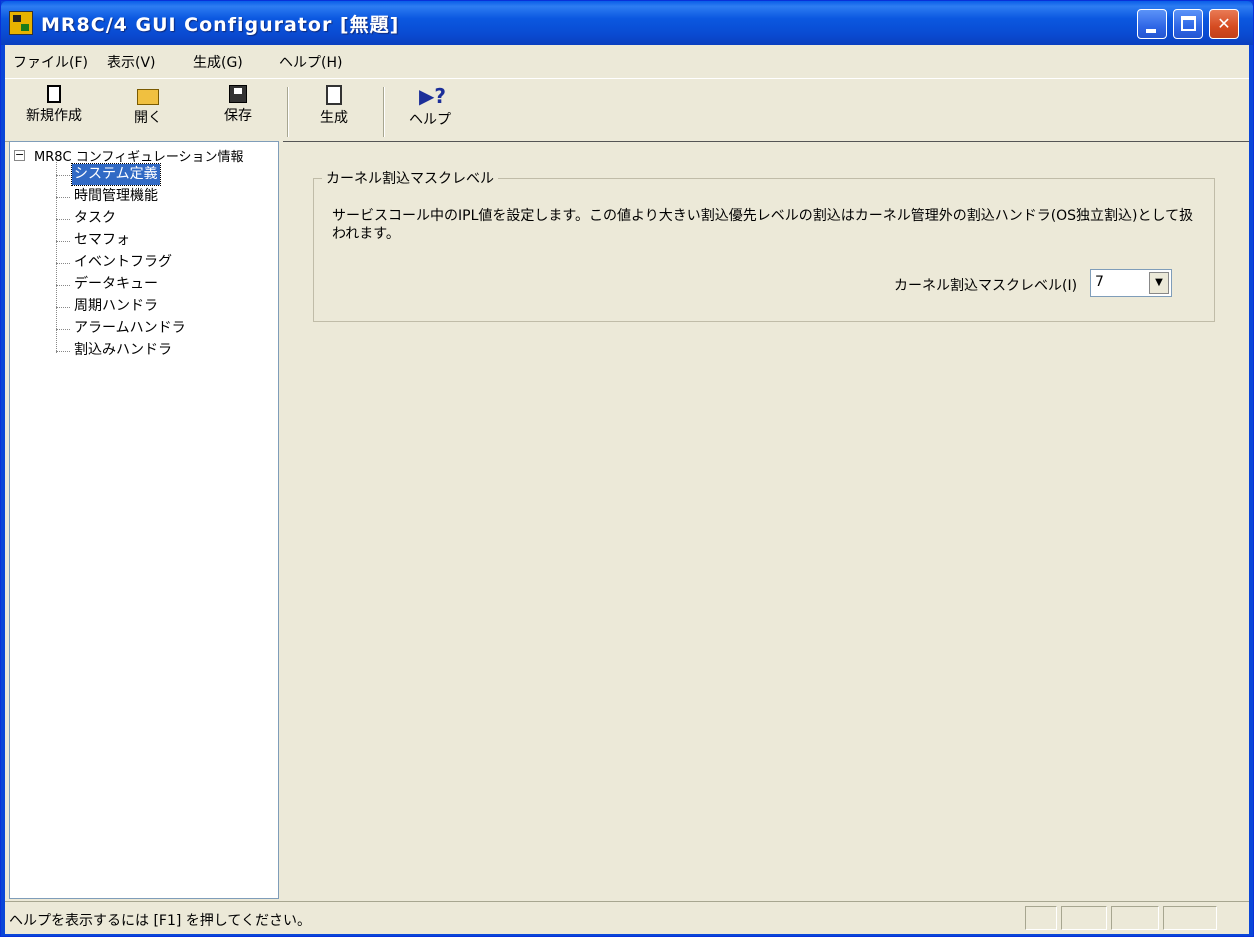  Describe the element at coordinates (1131, 283) in the screenshot. I see `mask-level-combobox: 7 ▼` at that location.